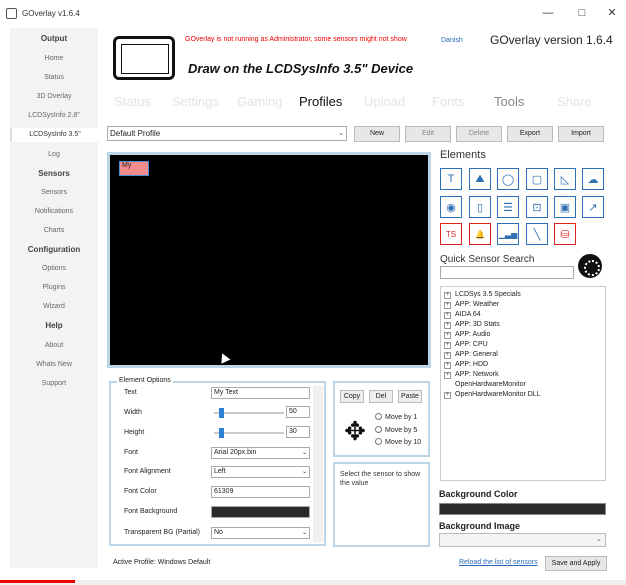 Image resolution: width=626 pixels, height=585 pixels. Describe the element at coordinates (428, 134) in the screenshot. I see `edit-profile-button: Edit` at that location.